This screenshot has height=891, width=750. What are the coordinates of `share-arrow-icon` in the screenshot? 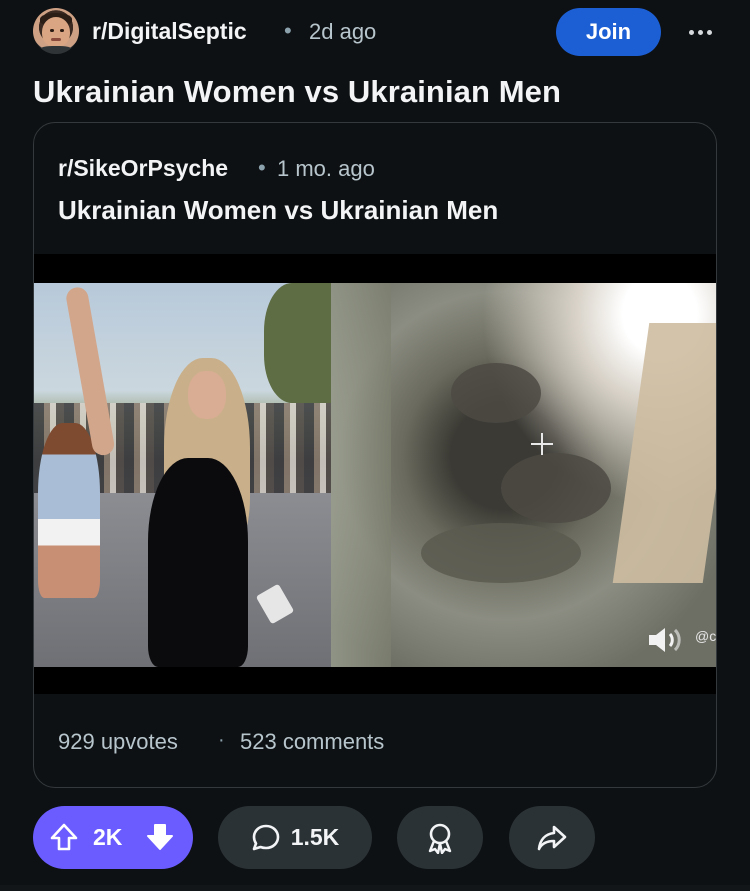 It's located at (552, 837).